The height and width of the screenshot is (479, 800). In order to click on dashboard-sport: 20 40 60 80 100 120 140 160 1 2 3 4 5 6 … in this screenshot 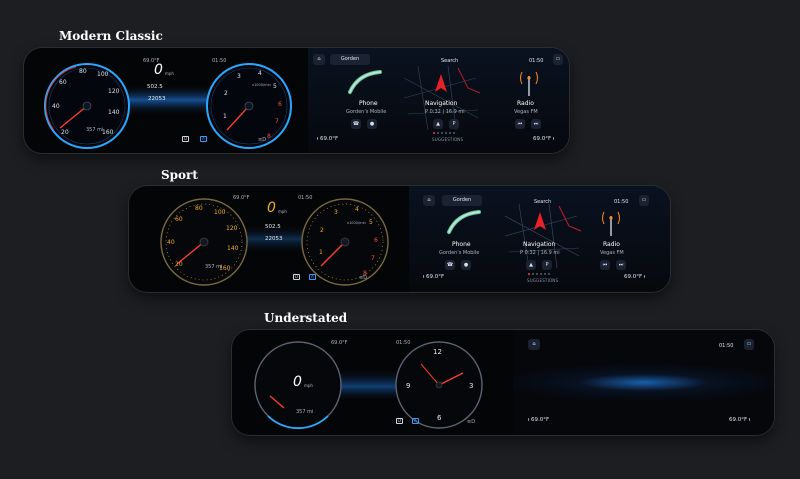, I will do `click(399, 239)`.